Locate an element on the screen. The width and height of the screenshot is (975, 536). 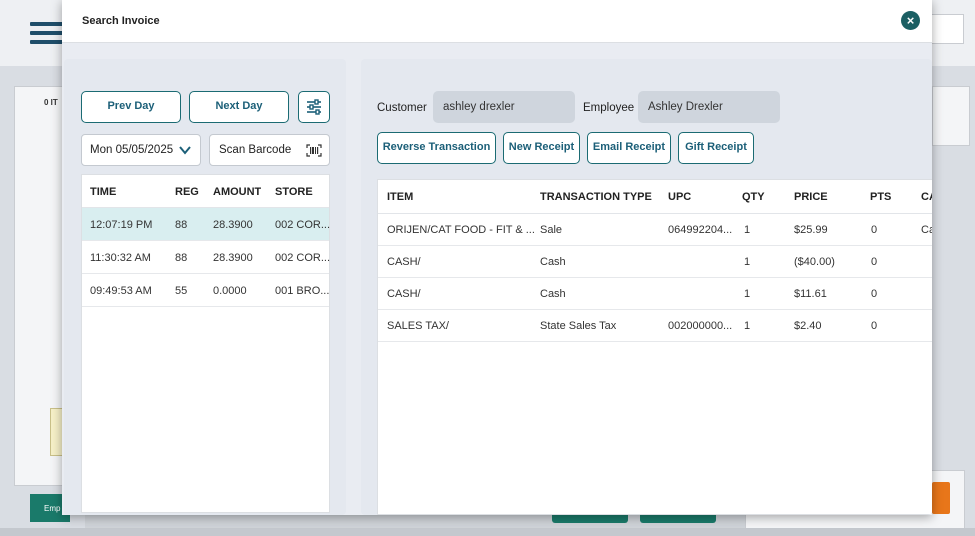
sliders-icon is located at coordinates (314, 107).